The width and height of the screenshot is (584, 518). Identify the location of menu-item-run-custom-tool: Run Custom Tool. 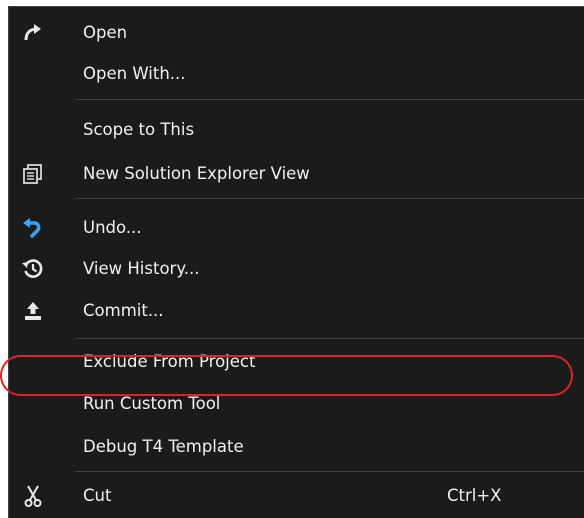
(296, 404).